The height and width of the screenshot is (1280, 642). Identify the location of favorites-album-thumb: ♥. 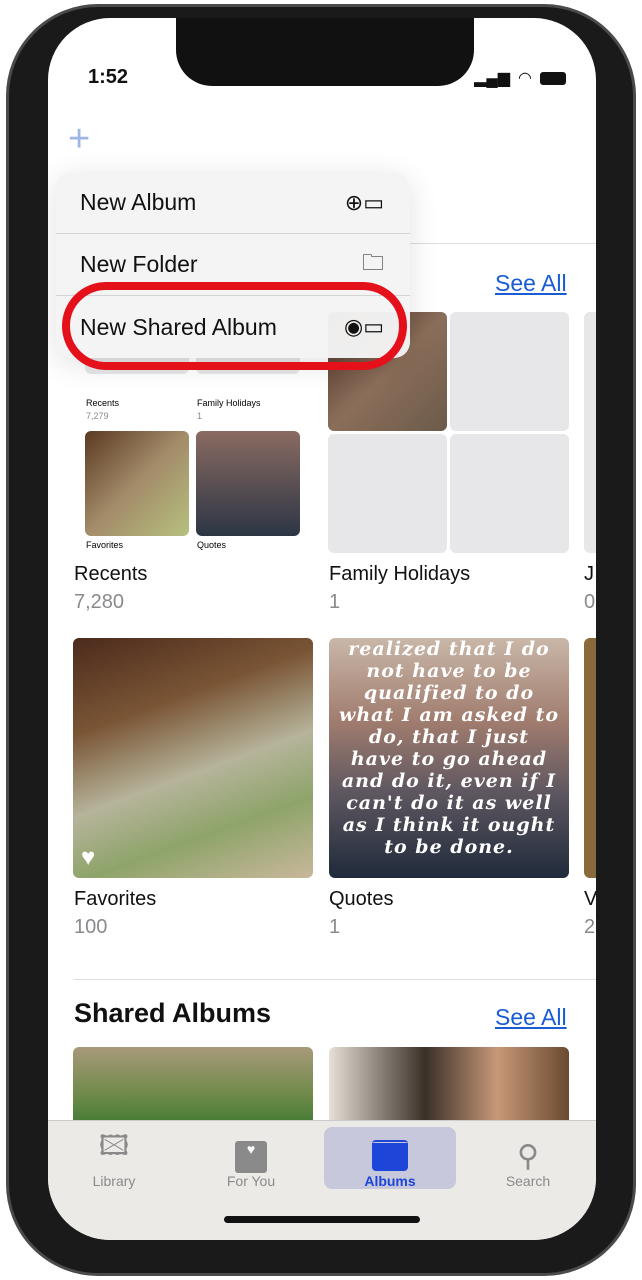
(193, 758).